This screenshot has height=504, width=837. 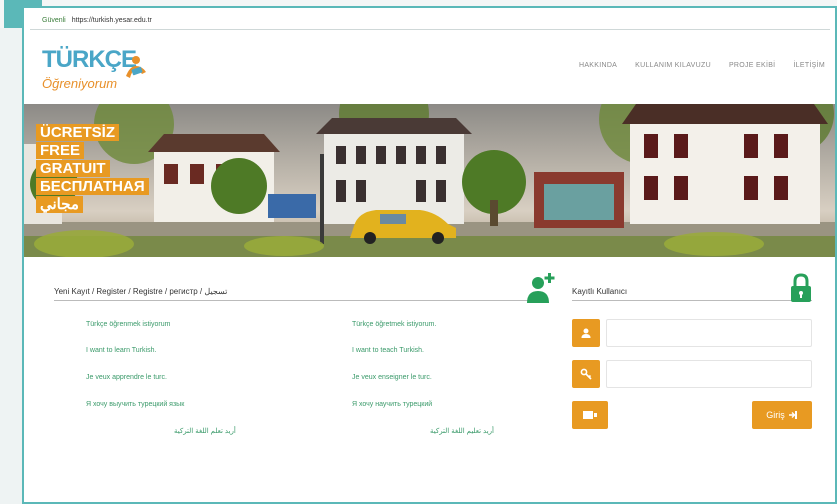 I want to click on learn-option-fr: Je veux apprendre le turc., so click(x=126, y=377).